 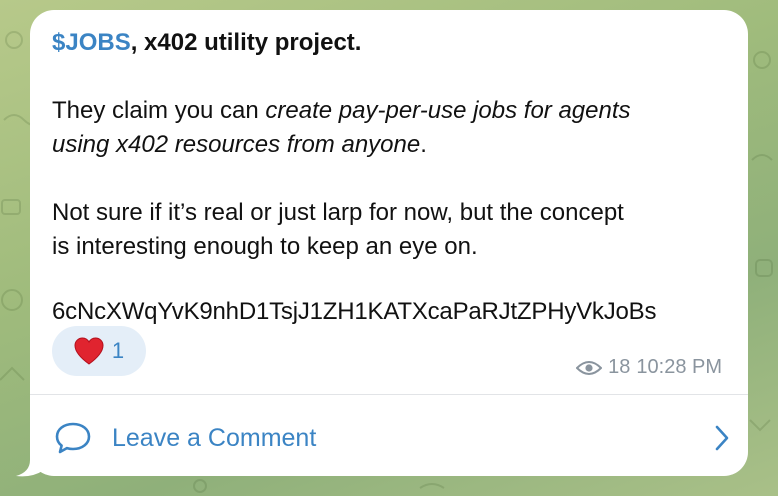 I want to click on view-count: 18, so click(x=619, y=367).